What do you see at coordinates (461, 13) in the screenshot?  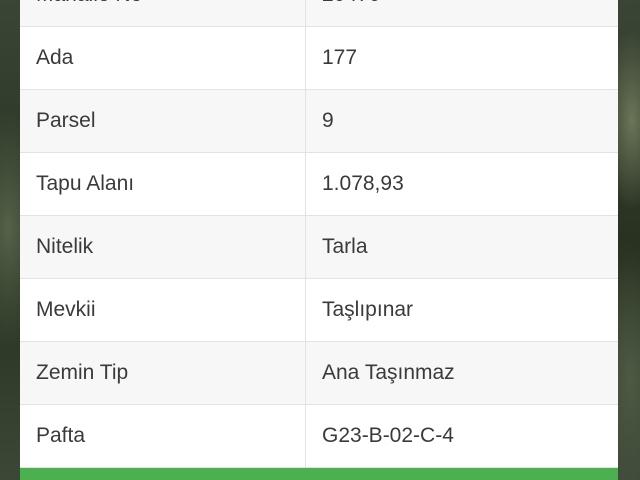 I see `row-value: 20470` at bounding box center [461, 13].